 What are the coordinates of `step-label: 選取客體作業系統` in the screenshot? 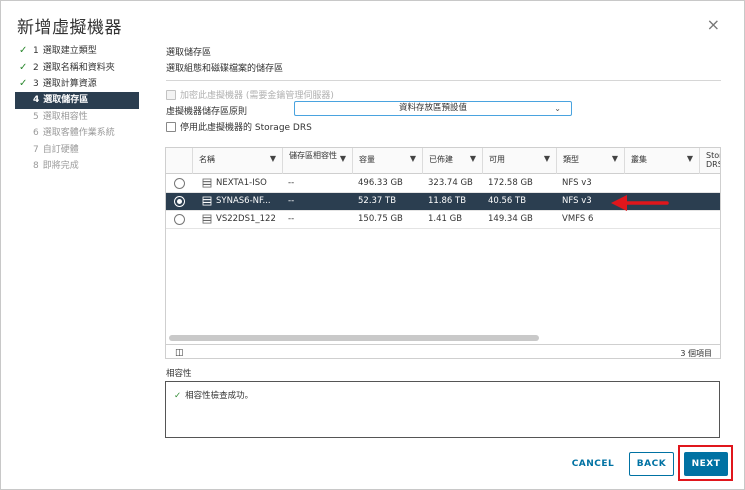 It's located at (78, 133).